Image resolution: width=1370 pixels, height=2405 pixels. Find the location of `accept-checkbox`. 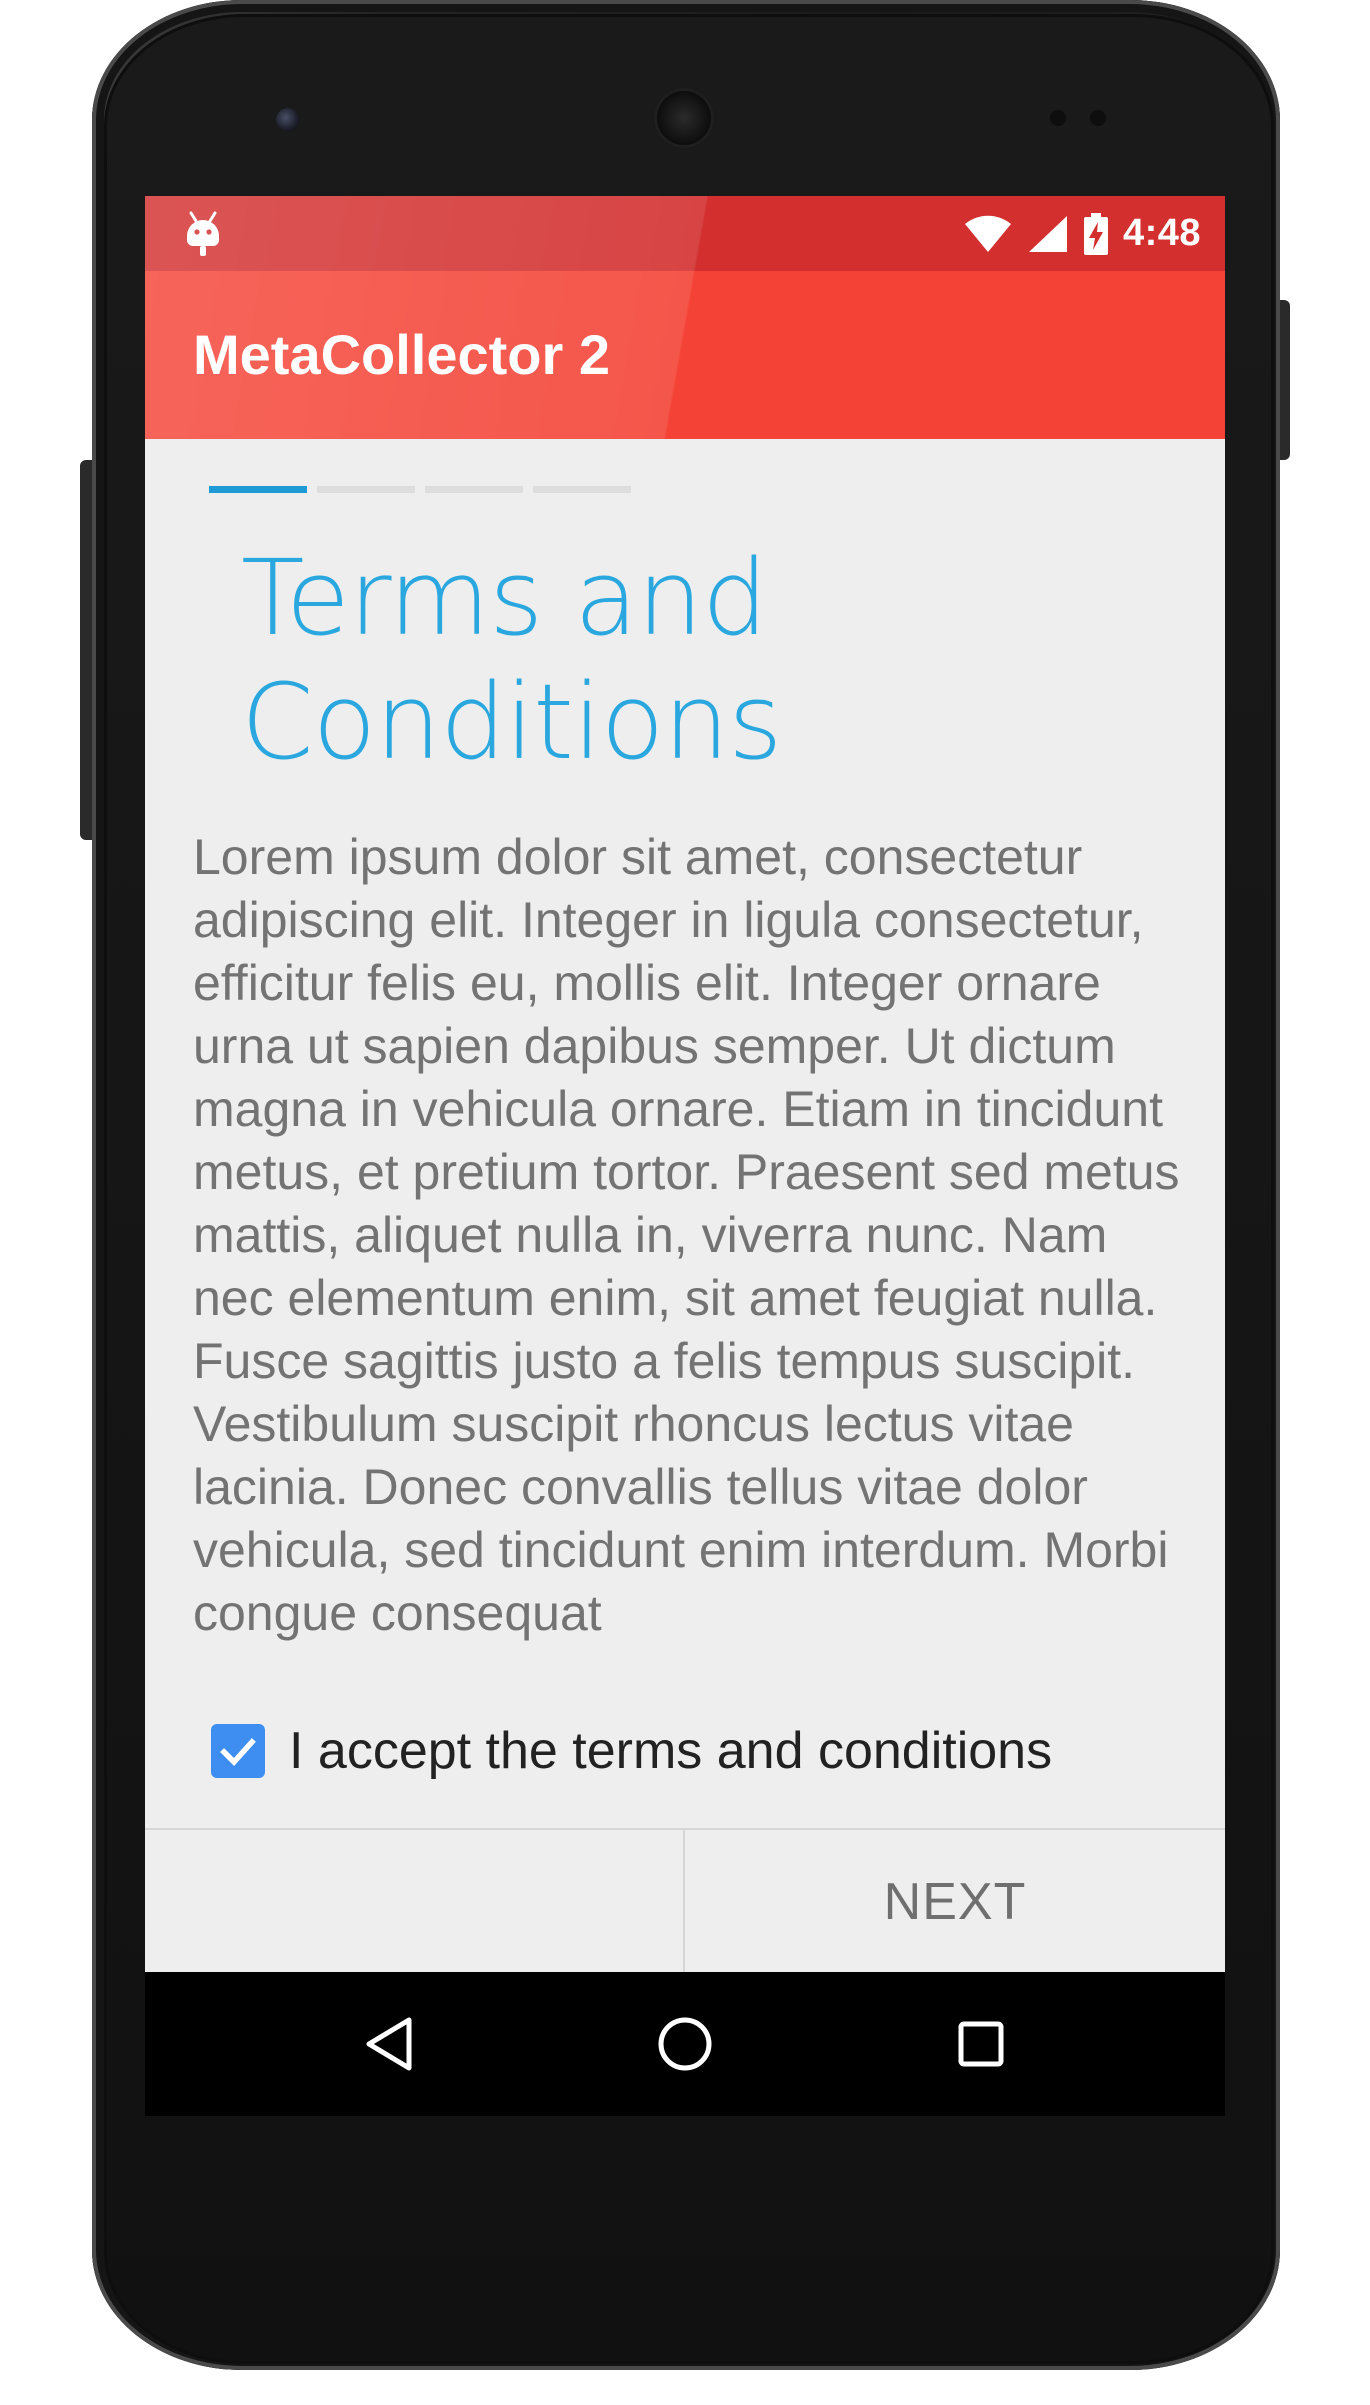

accept-checkbox is located at coordinates (238, 1751).